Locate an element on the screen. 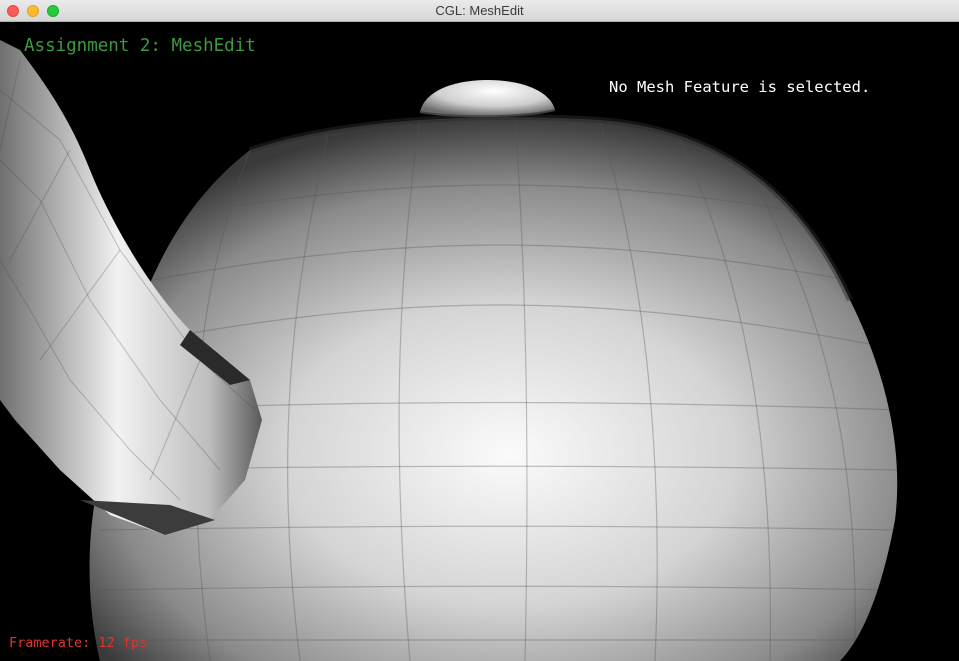 This screenshot has width=959, height=661. title-bar: CGL: MeshEdit is located at coordinates (479, 11).